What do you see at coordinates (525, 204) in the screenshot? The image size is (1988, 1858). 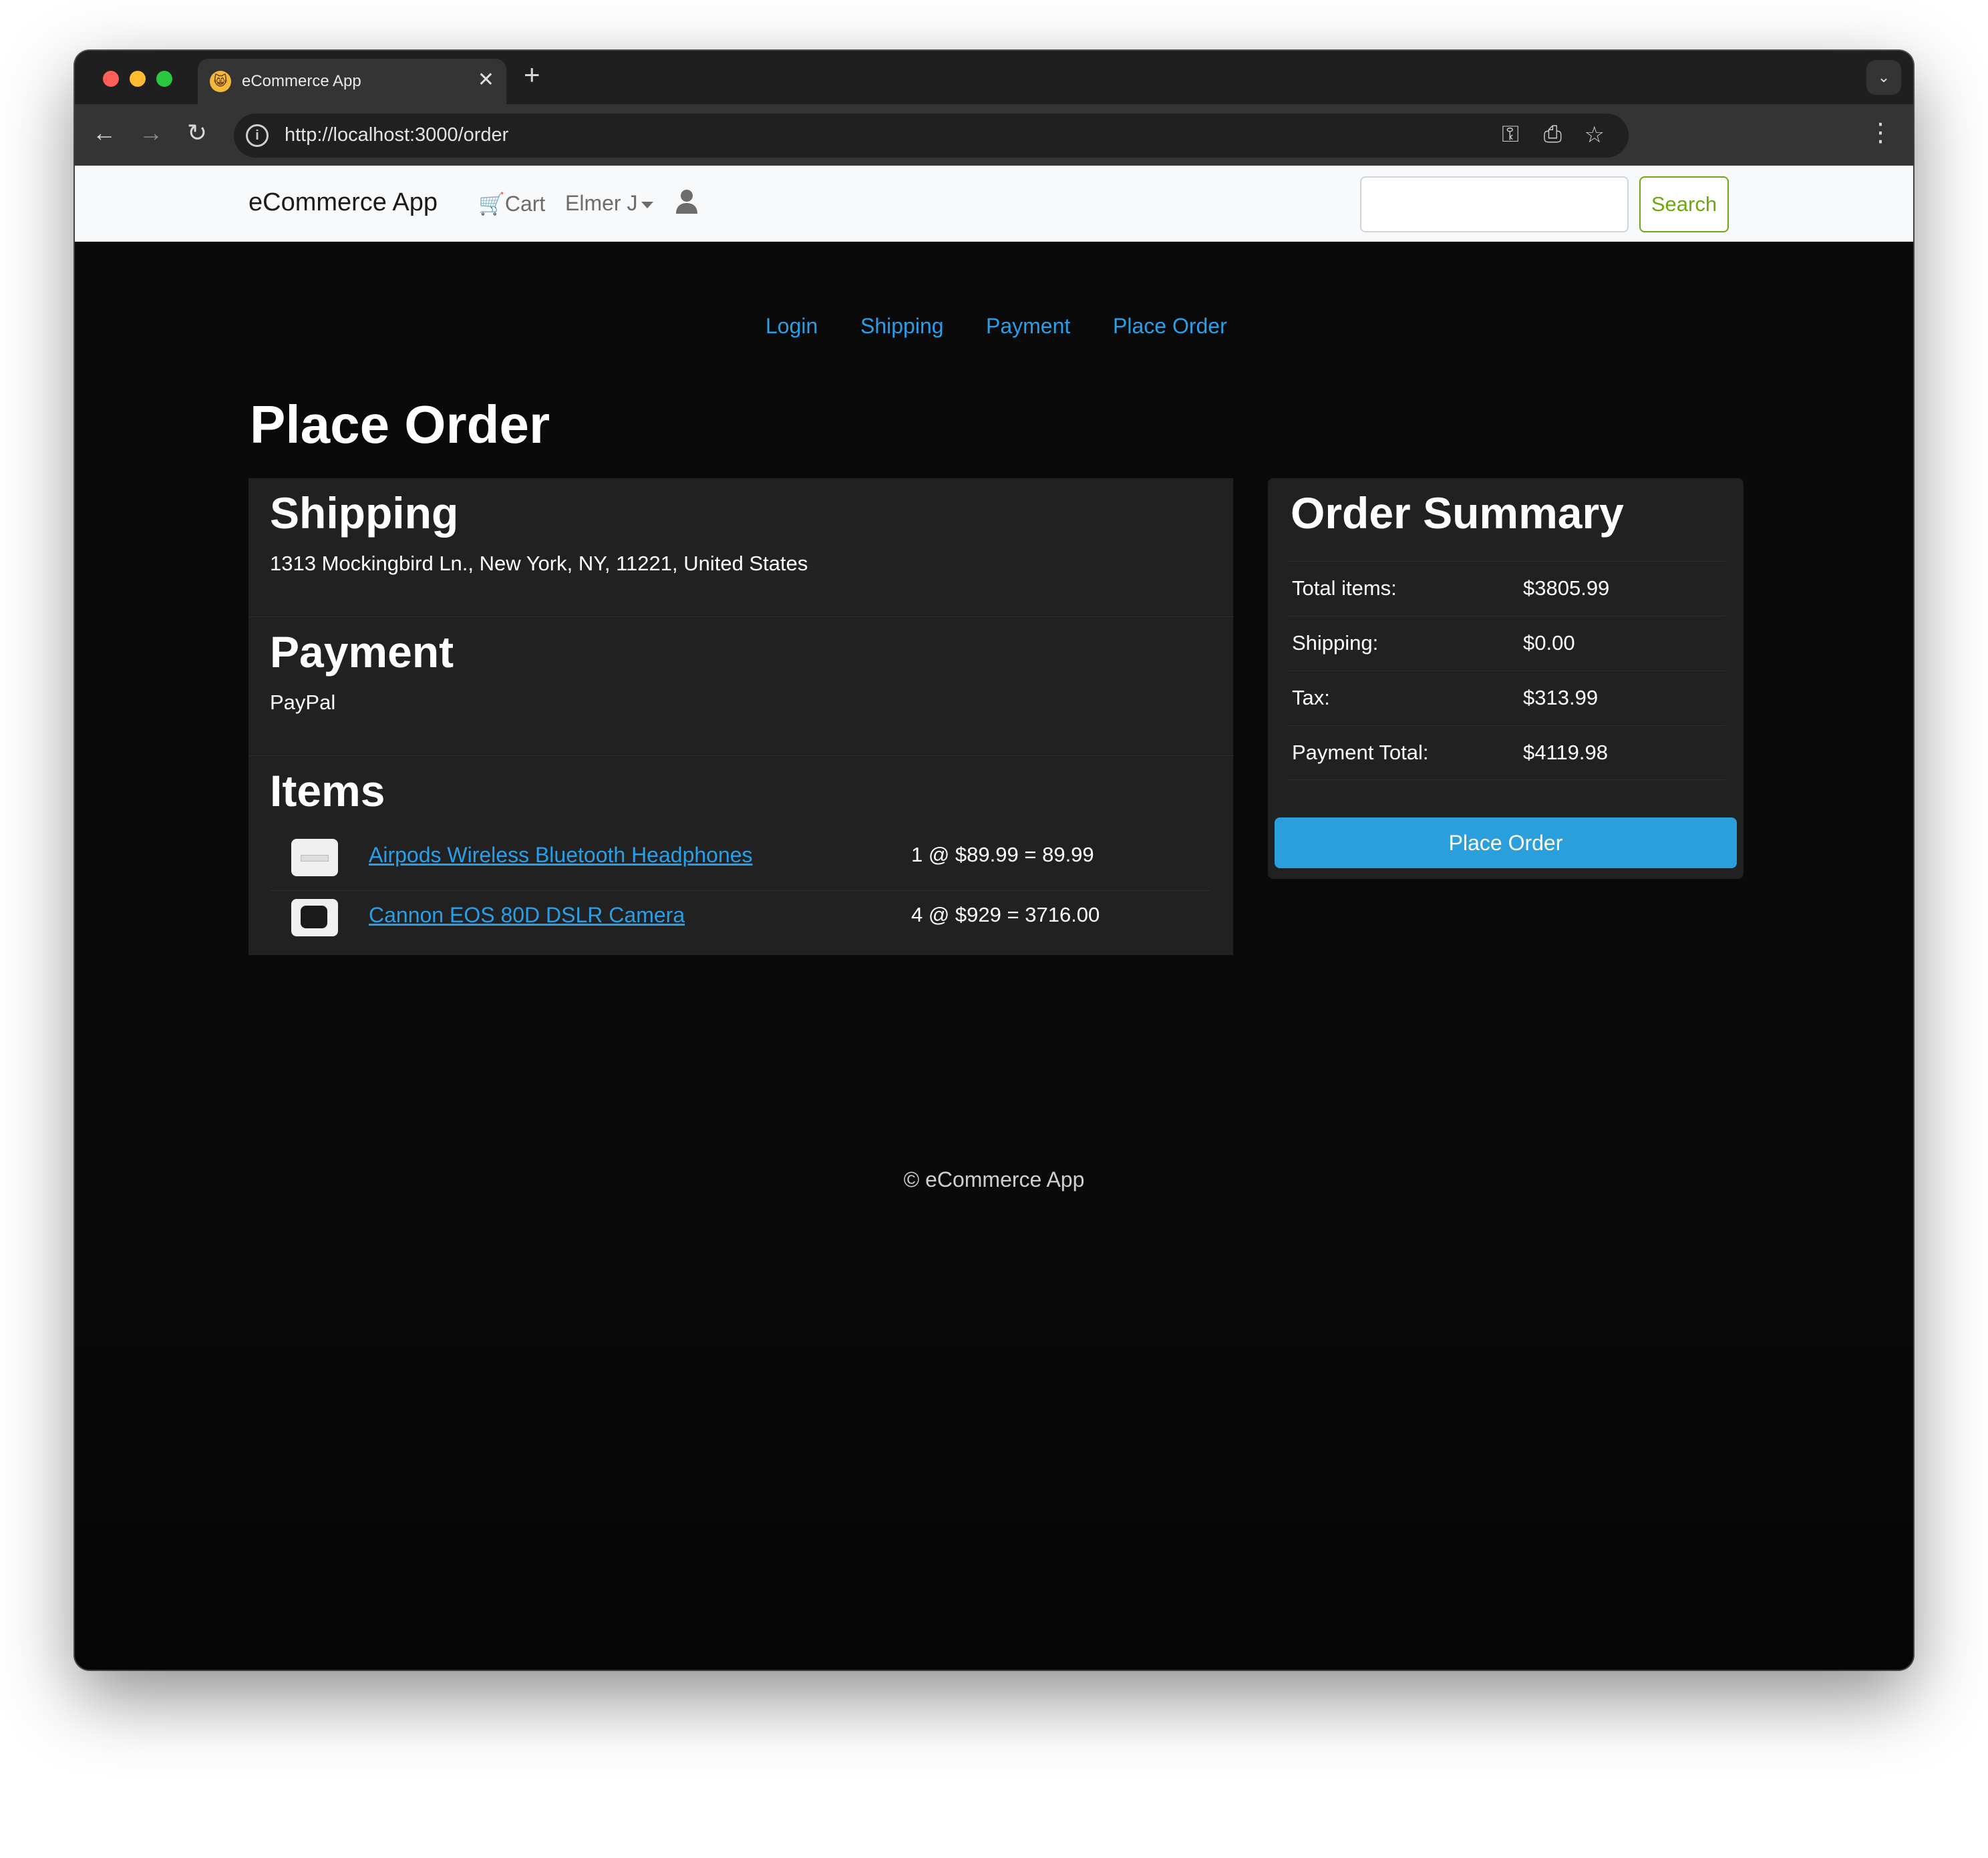 I see `cart-label: Cart` at bounding box center [525, 204].